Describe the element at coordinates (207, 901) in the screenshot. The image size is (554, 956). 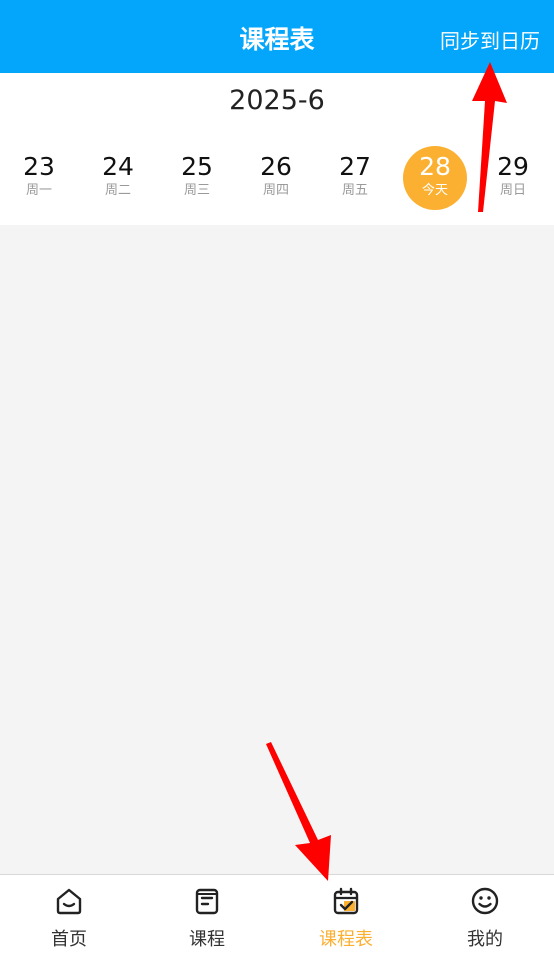
I see `course-book-icon` at that location.